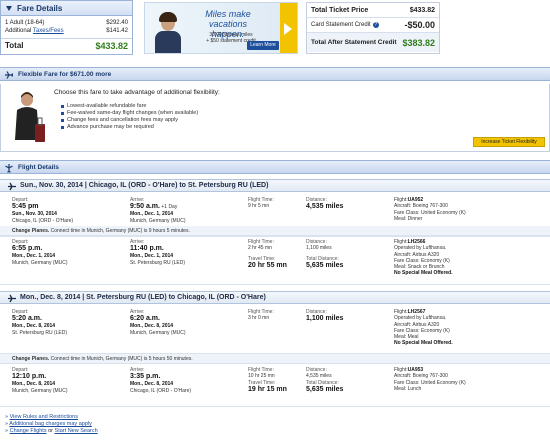 This screenshot has height=440, width=550. Describe the element at coordinates (30, 117) in the screenshot. I see `traveler-photo` at that location.